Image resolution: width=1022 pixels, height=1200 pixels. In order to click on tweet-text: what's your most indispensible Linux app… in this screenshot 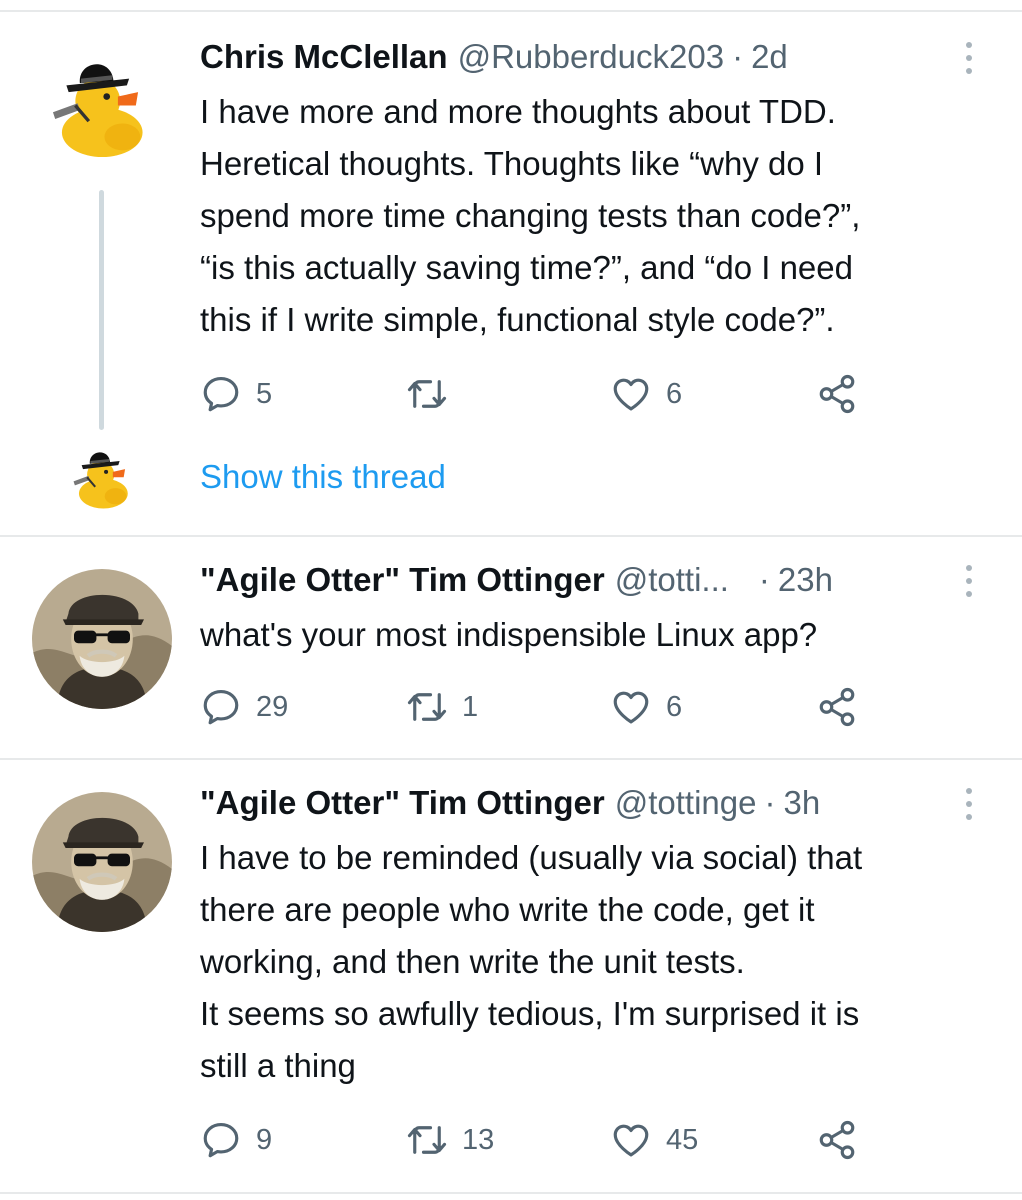, I will do `click(600, 635)`.